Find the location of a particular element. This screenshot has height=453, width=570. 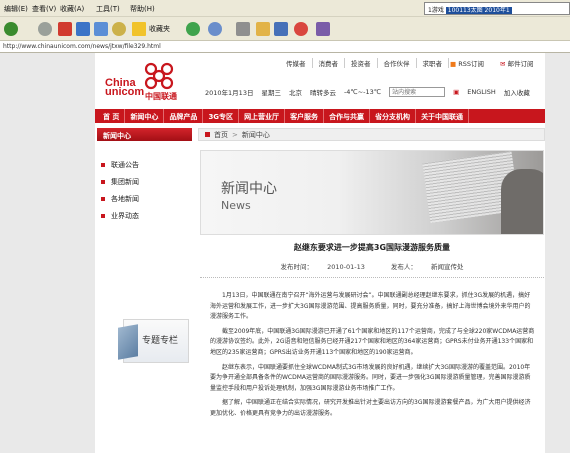

mail-subscribe-link: ✉ 邮件订阅 is located at coordinates (517, 63).